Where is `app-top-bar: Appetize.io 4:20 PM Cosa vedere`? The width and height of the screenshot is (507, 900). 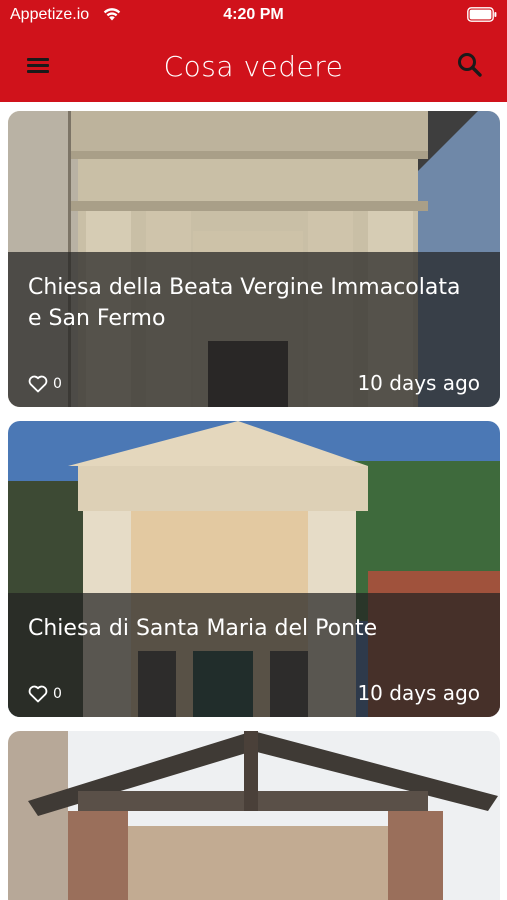 app-top-bar: Appetize.io 4:20 PM Cosa vedere is located at coordinates (253, 51).